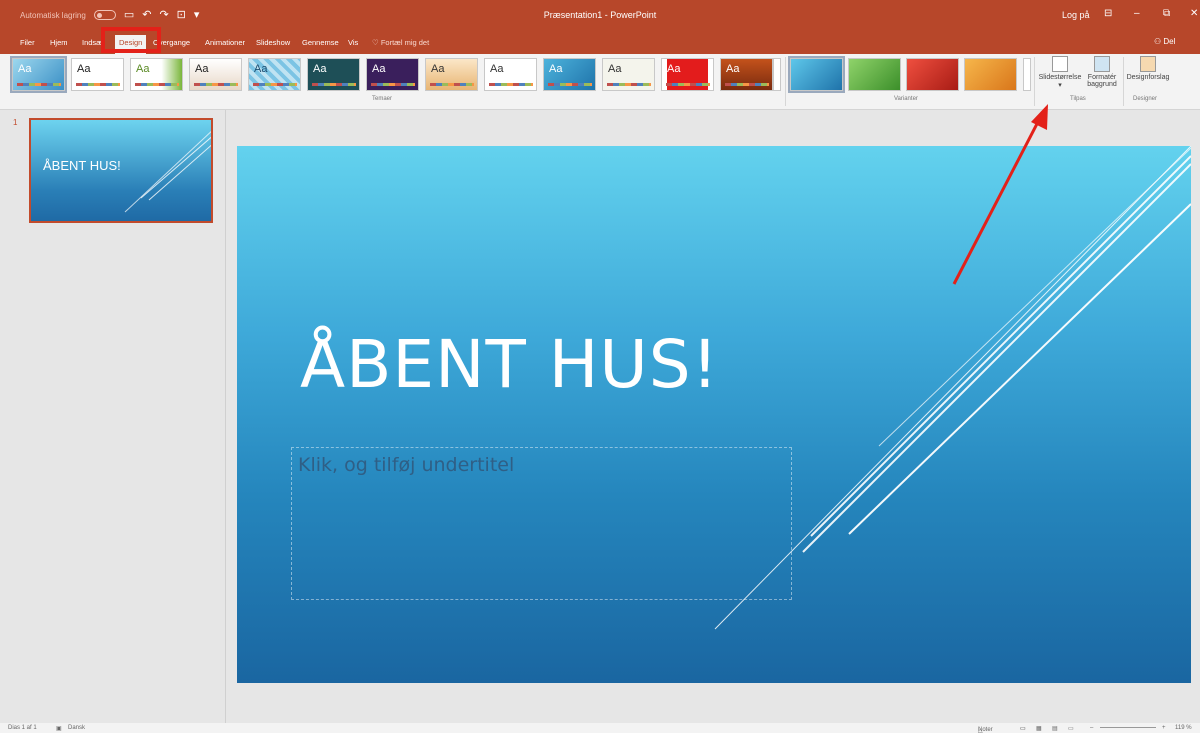  Describe the element at coordinates (1039, 728) in the screenshot. I see `slide-sorter-icon: ▦` at that location.